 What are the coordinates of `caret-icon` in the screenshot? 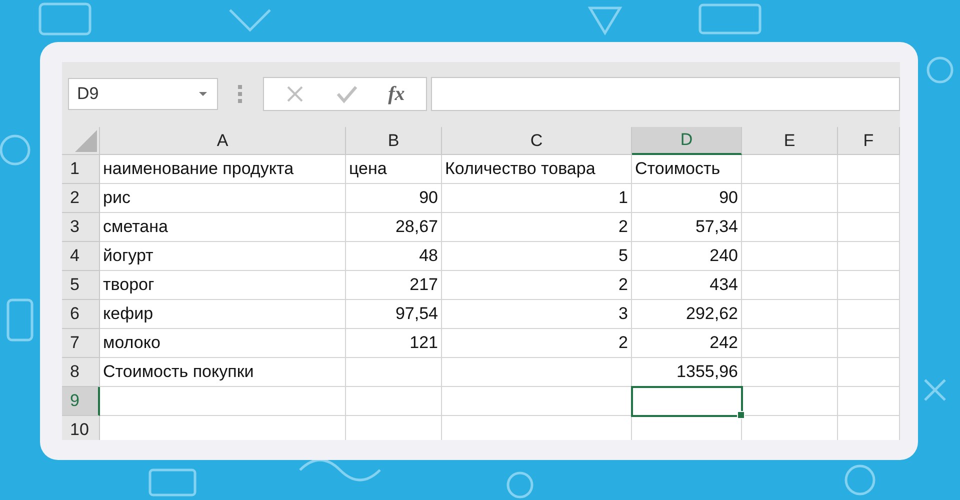 It's located at (203, 94).